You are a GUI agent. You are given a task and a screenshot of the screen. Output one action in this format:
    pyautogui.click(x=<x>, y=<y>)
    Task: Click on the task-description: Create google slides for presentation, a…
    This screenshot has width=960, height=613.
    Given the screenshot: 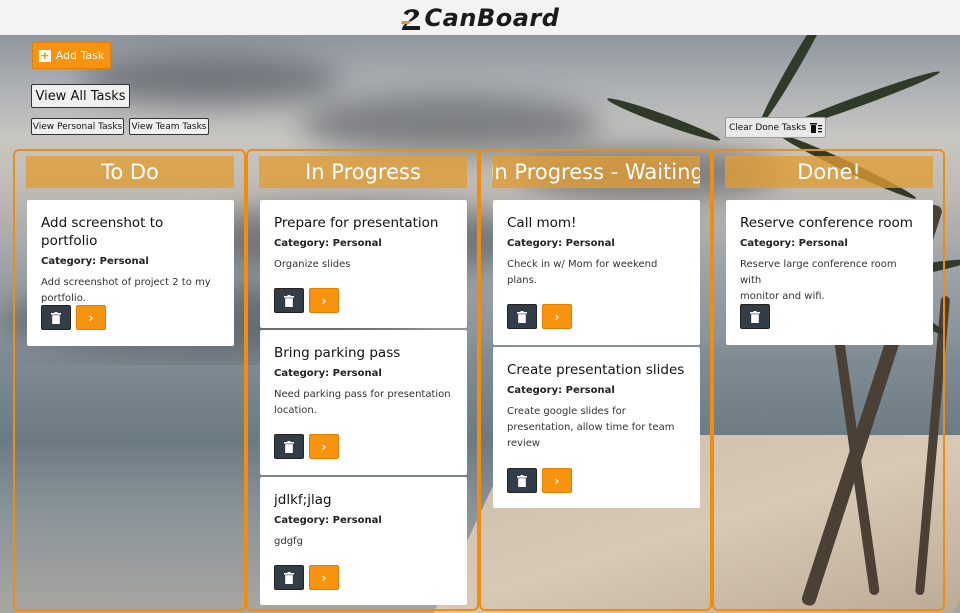 What is the action you would take?
    pyautogui.click(x=591, y=427)
    